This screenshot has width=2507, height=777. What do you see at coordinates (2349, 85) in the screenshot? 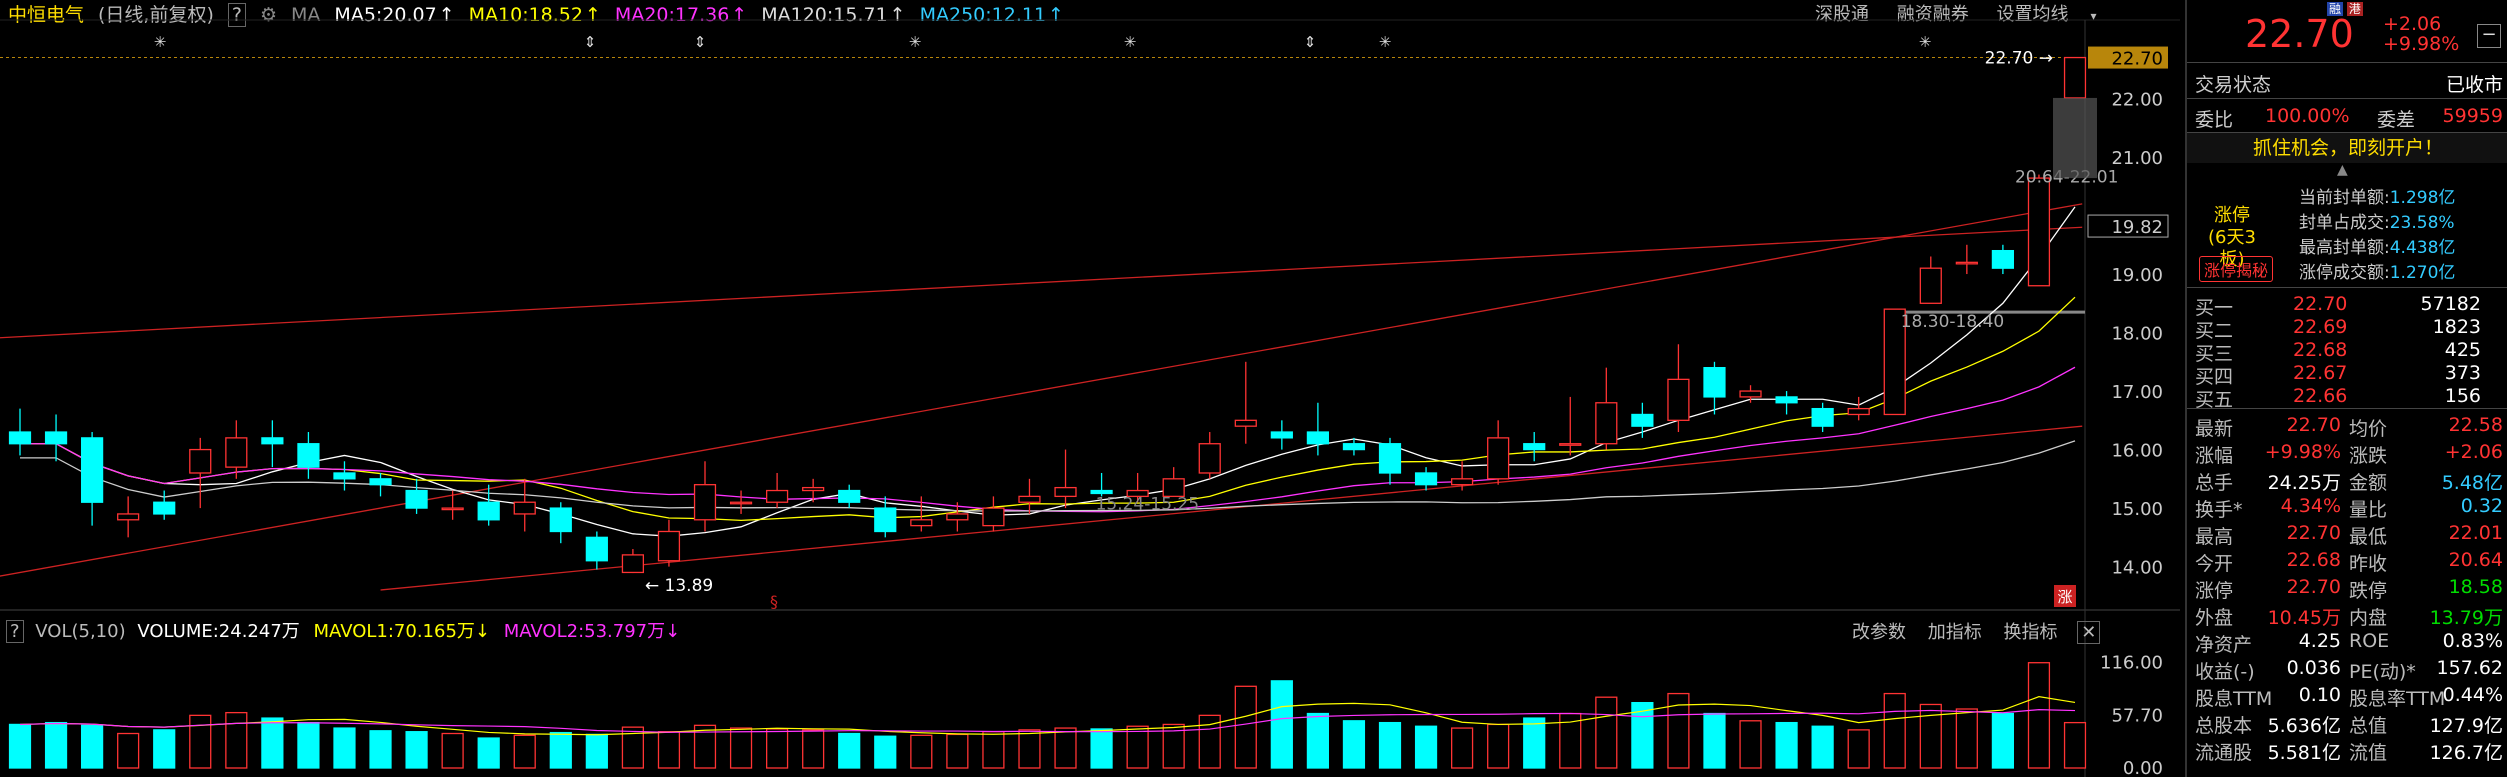
I see `trade-status-row: 交易状态 已收市` at bounding box center [2349, 85].